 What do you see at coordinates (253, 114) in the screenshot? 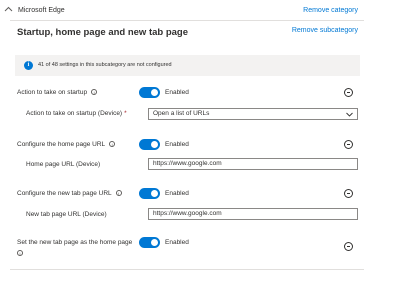
I see `startup-action-dropdown: Open a list of URLs` at bounding box center [253, 114].